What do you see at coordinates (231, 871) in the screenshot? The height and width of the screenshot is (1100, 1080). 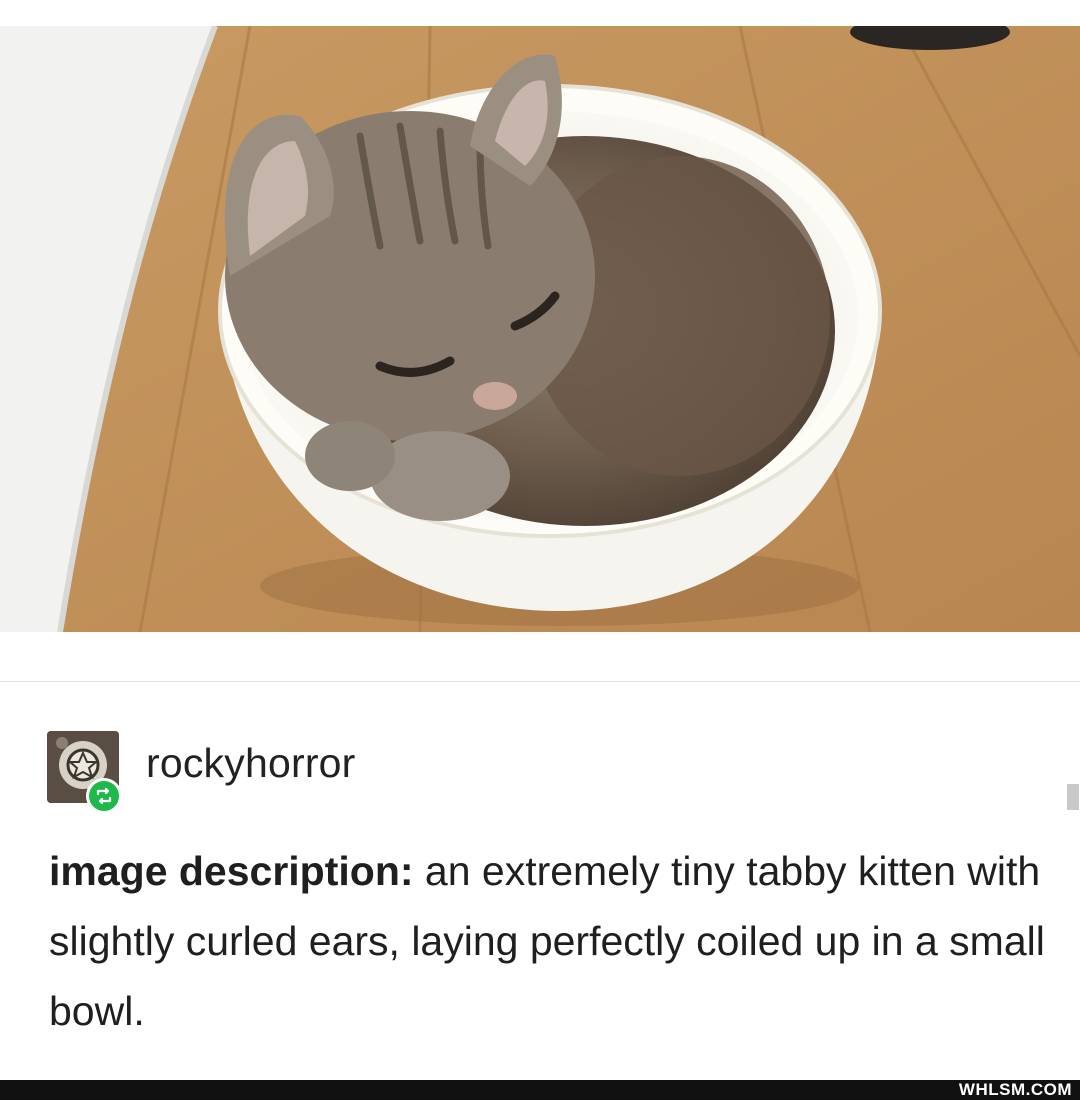 I see `description-label: image description:` at bounding box center [231, 871].